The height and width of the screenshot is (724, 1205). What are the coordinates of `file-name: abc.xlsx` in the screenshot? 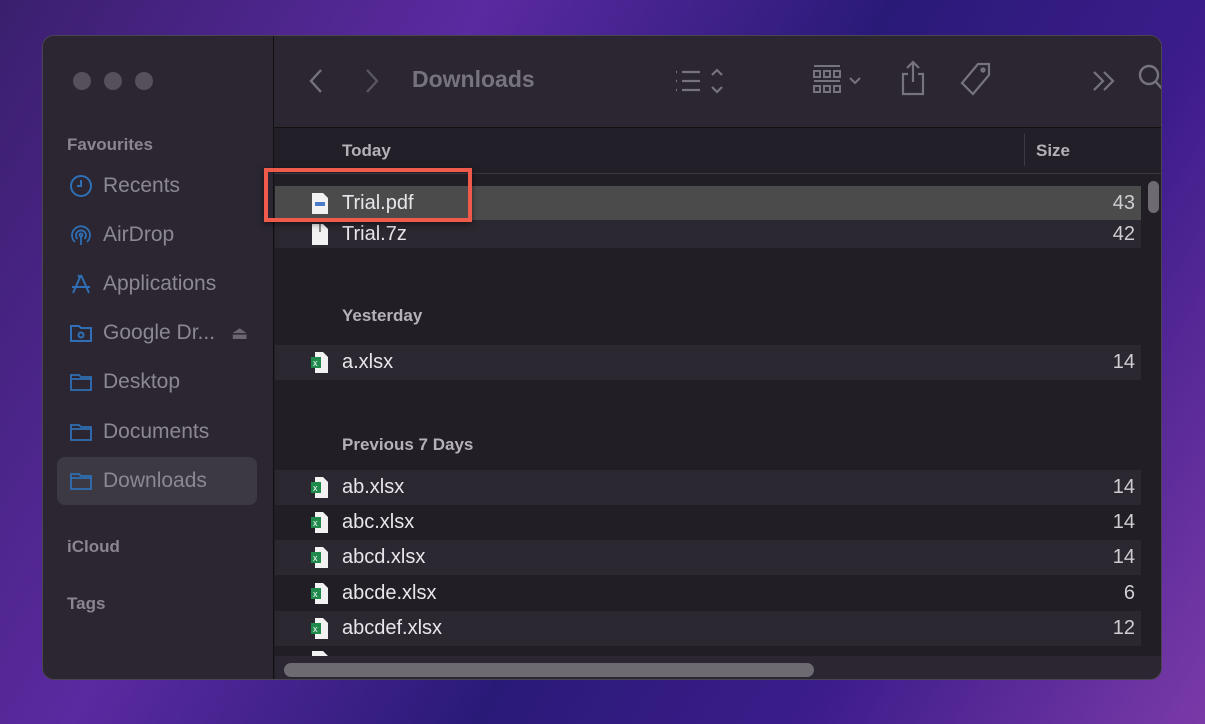 It's located at (378, 522).